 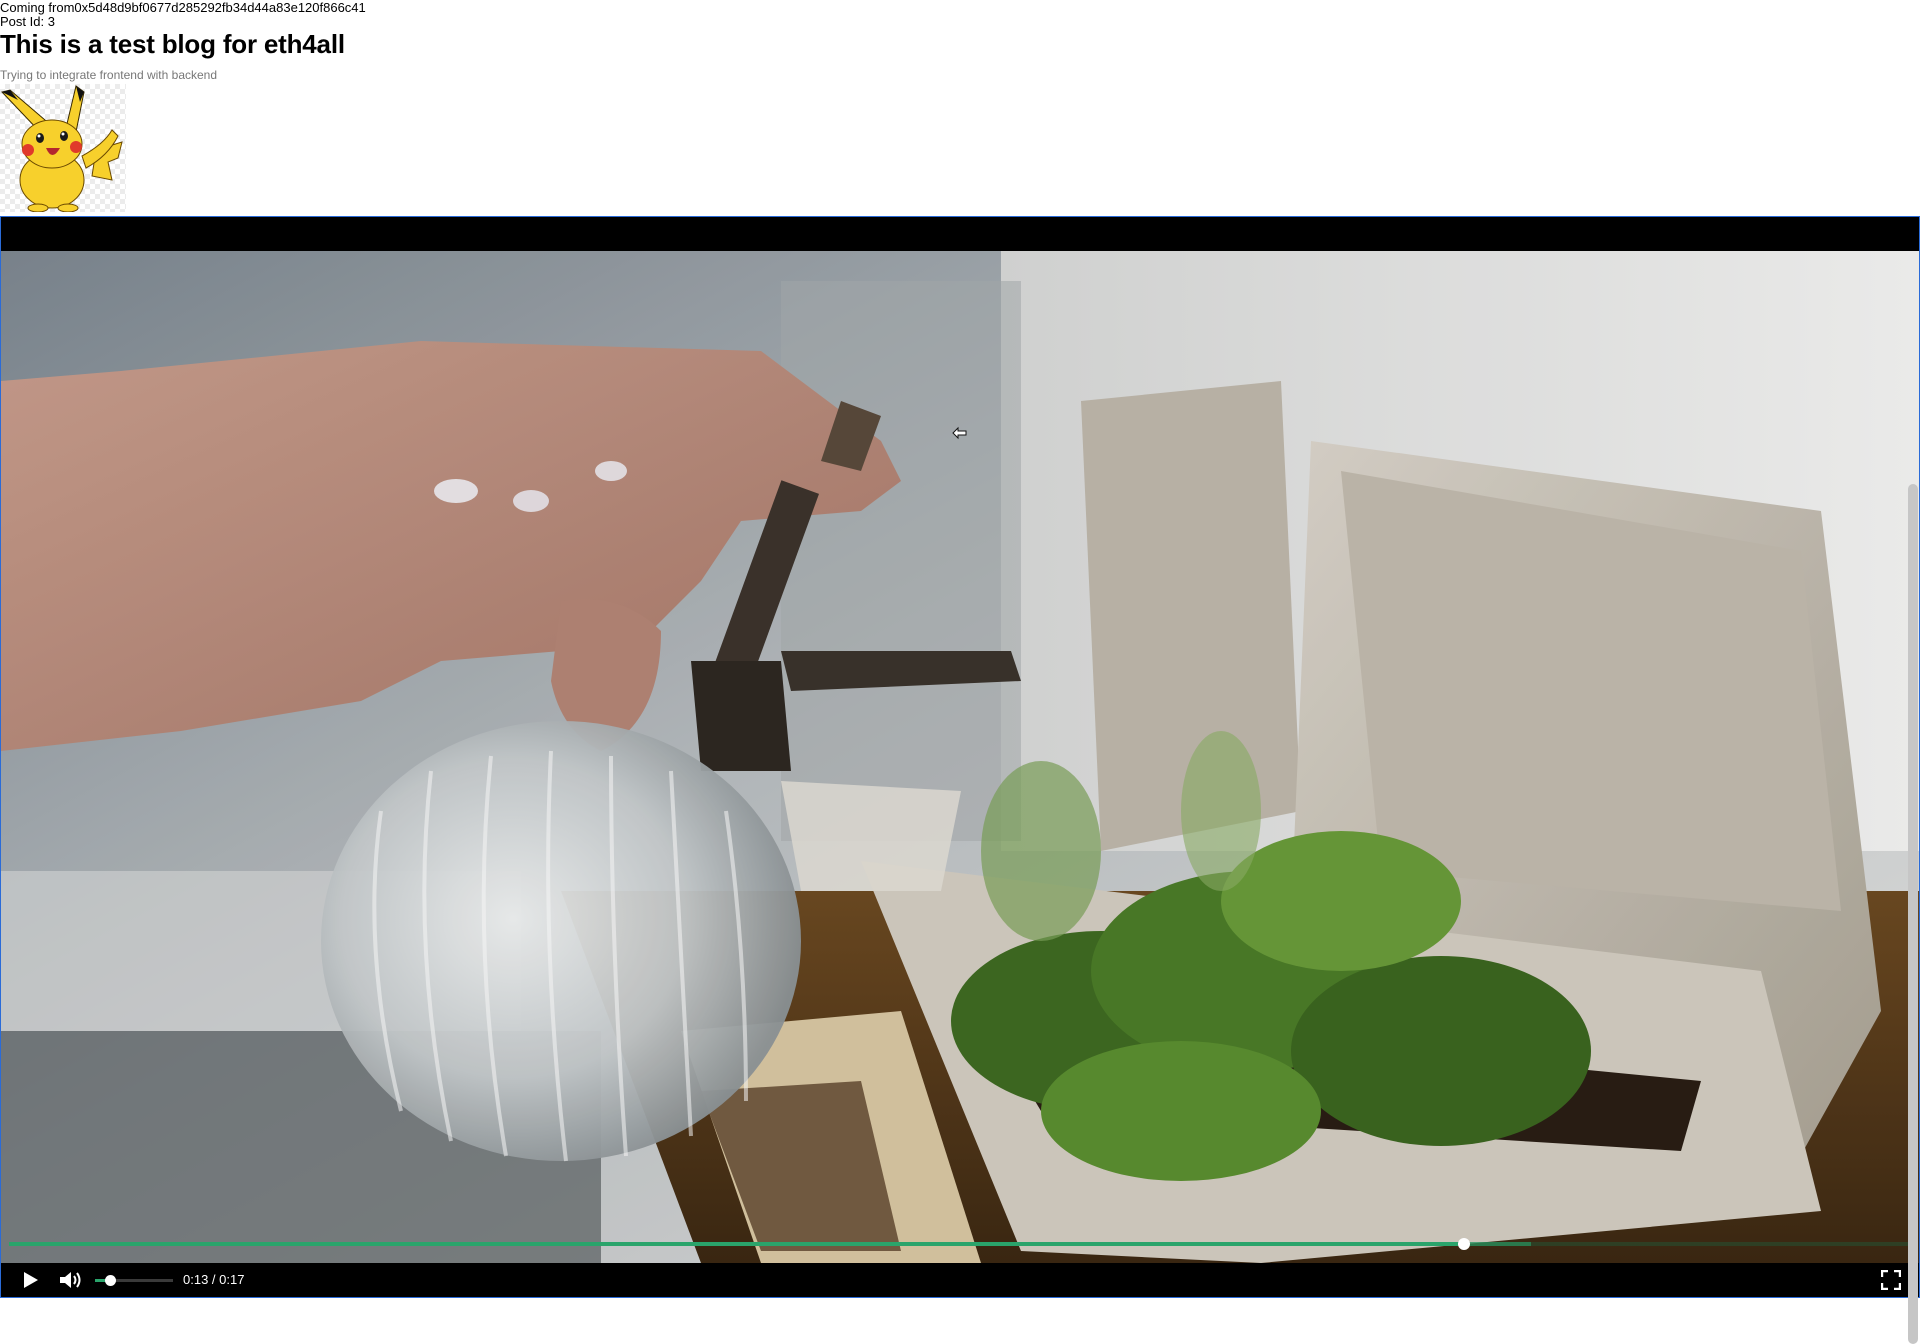 I want to click on mute-button, so click(x=71, y=1280).